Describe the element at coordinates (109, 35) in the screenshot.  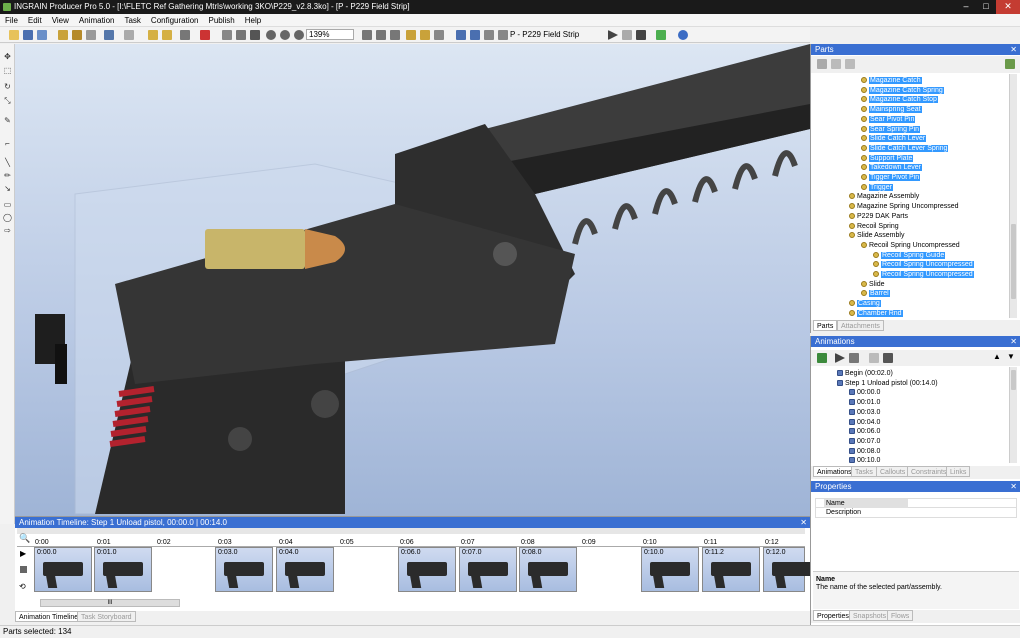
I see `undo-icon` at that location.